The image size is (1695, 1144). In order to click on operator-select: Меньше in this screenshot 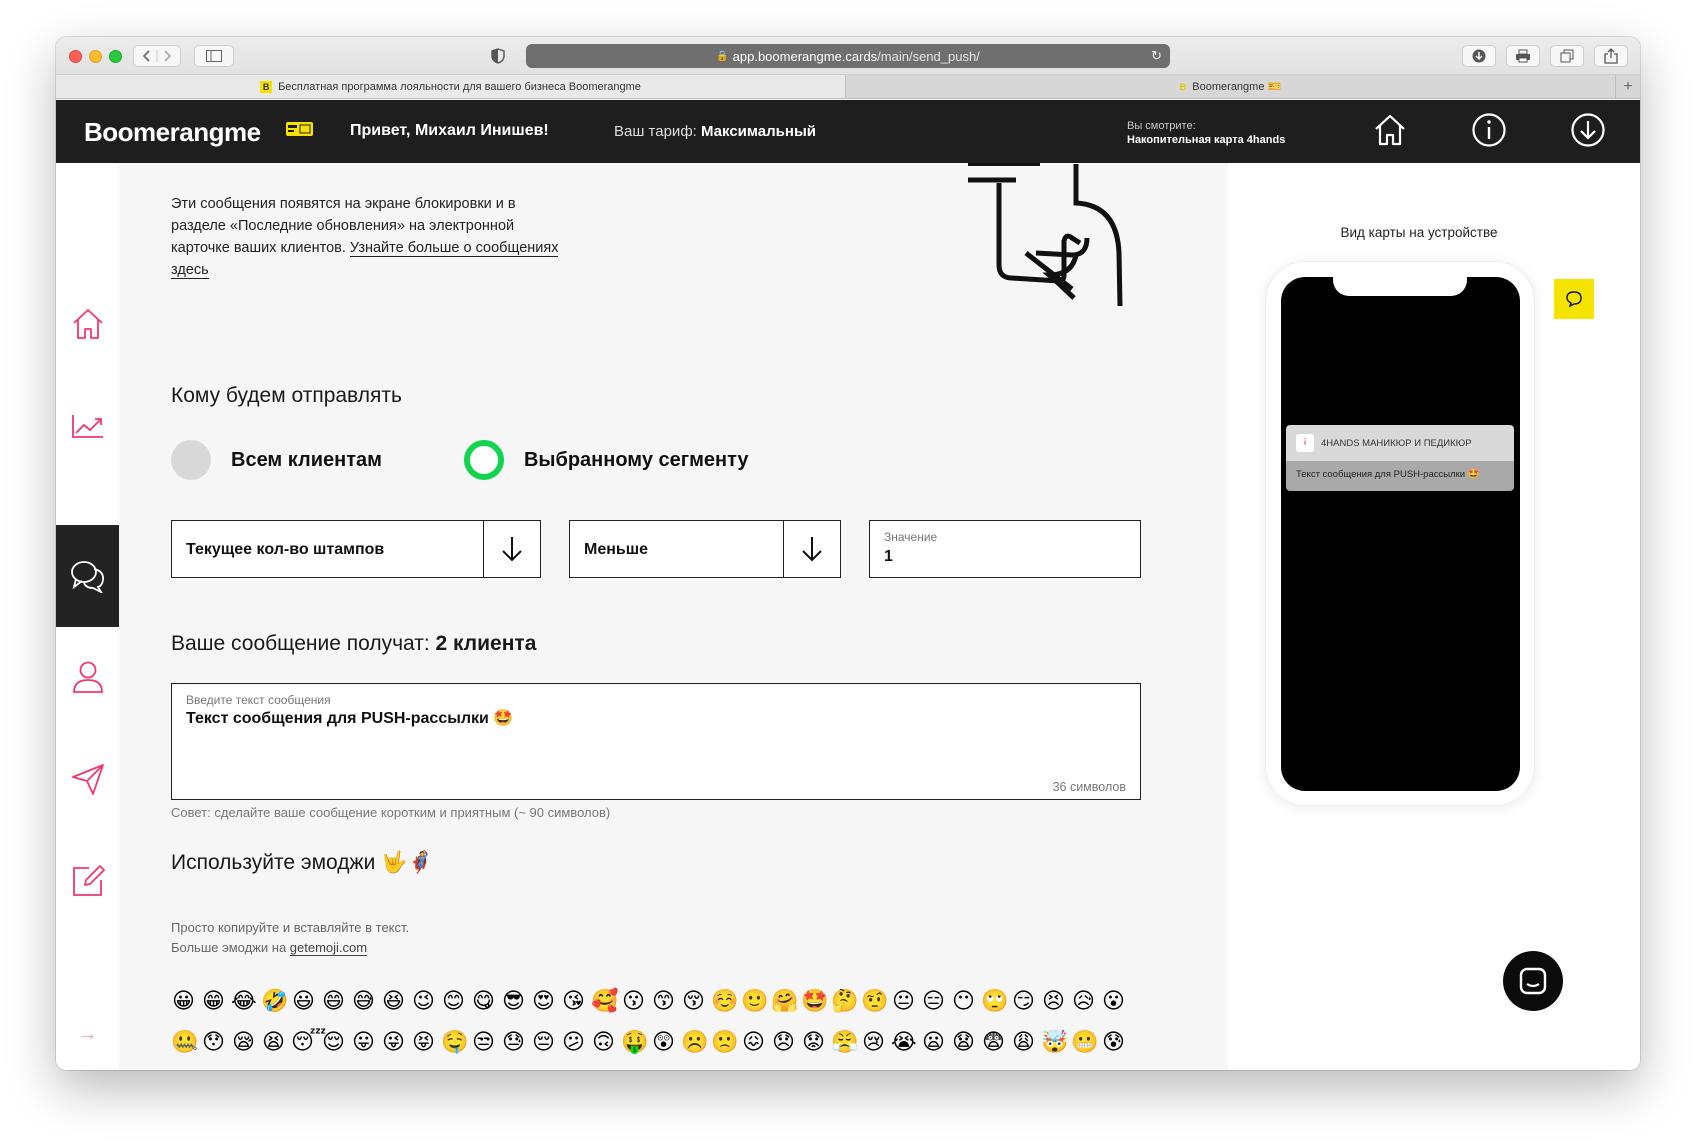, I will do `click(705, 549)`.